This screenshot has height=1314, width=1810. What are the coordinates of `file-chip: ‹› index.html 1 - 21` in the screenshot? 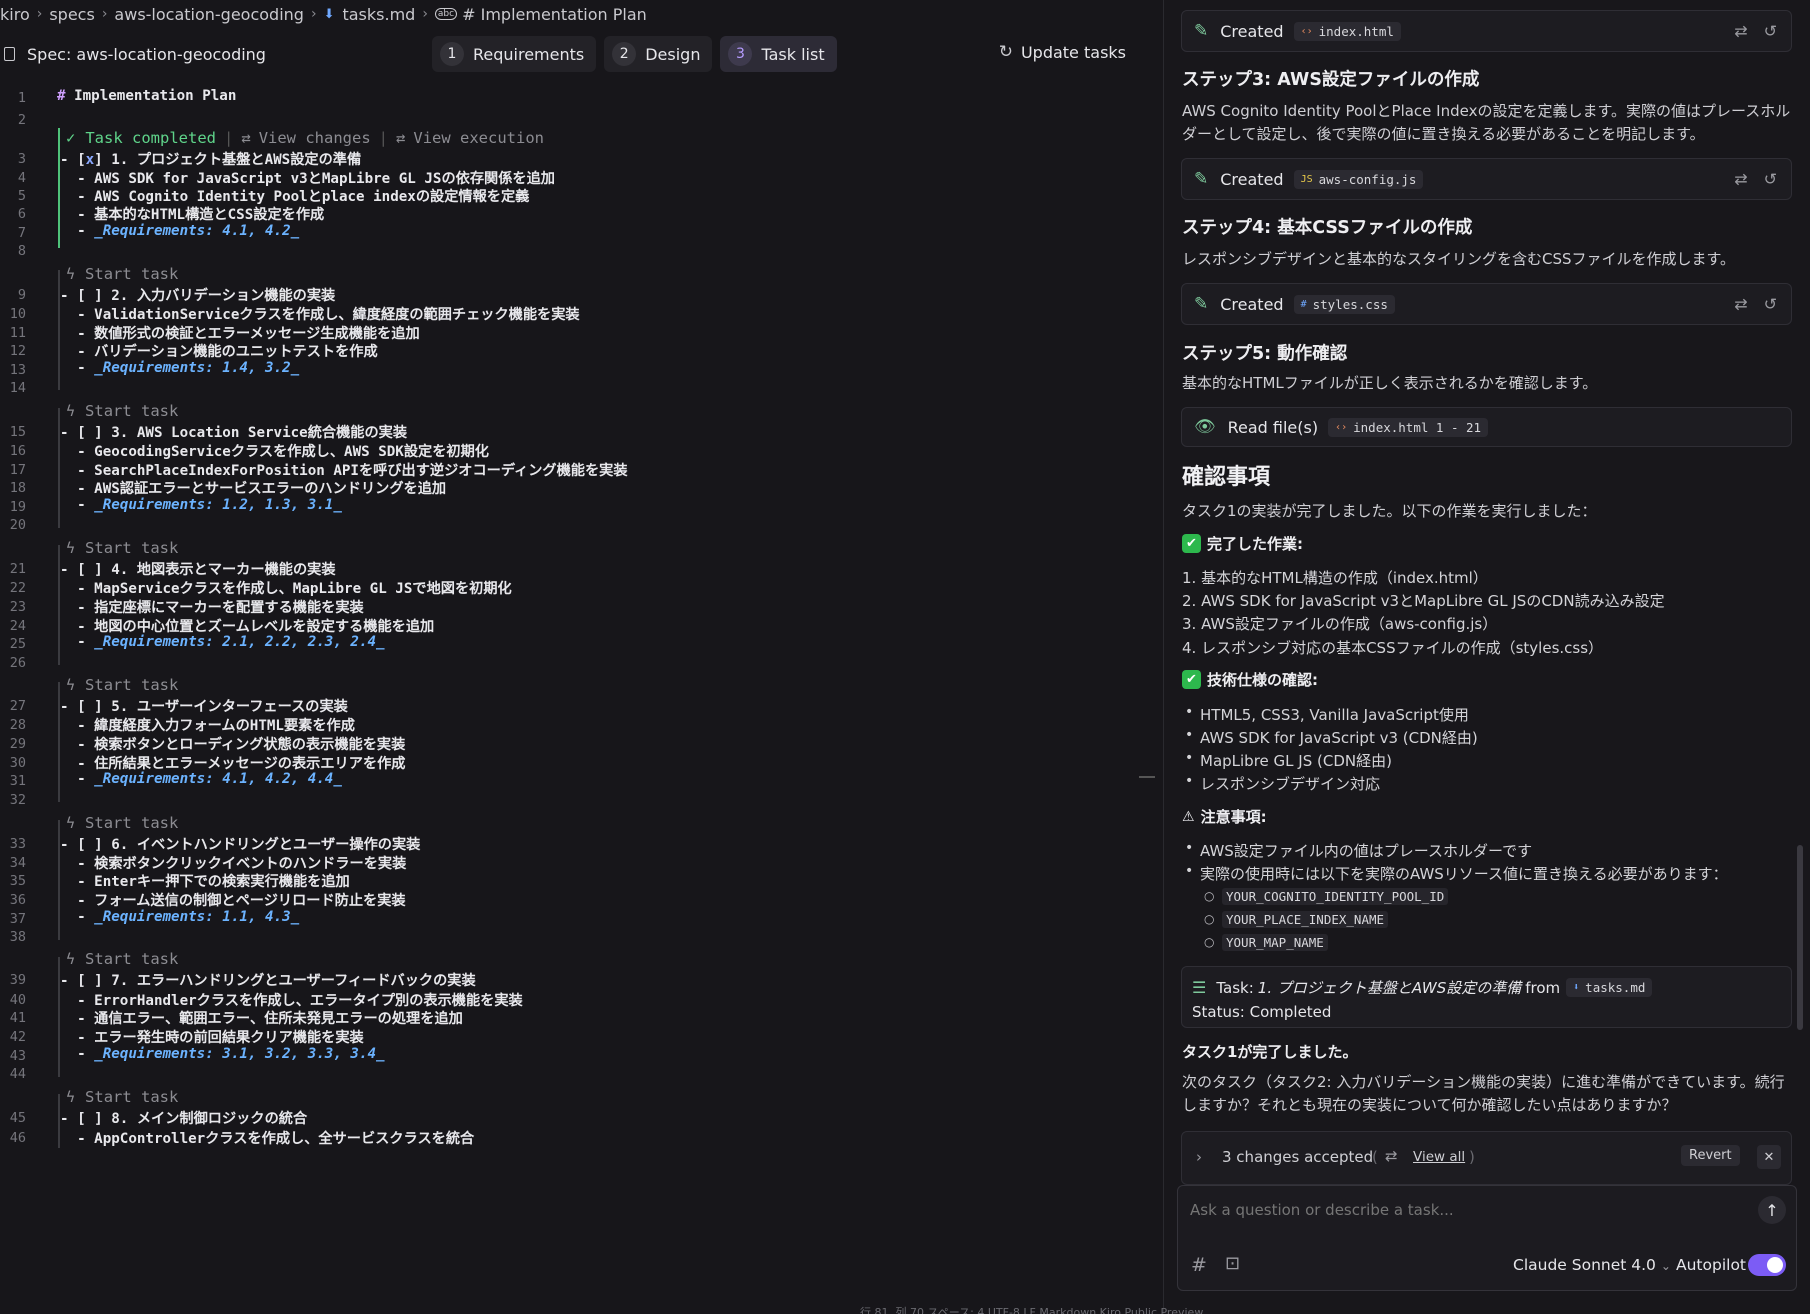 It's located at (1408, 427).